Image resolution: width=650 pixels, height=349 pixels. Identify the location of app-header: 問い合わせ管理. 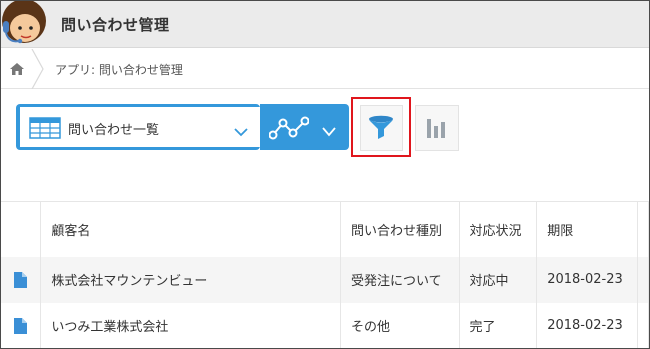
(325, 24).